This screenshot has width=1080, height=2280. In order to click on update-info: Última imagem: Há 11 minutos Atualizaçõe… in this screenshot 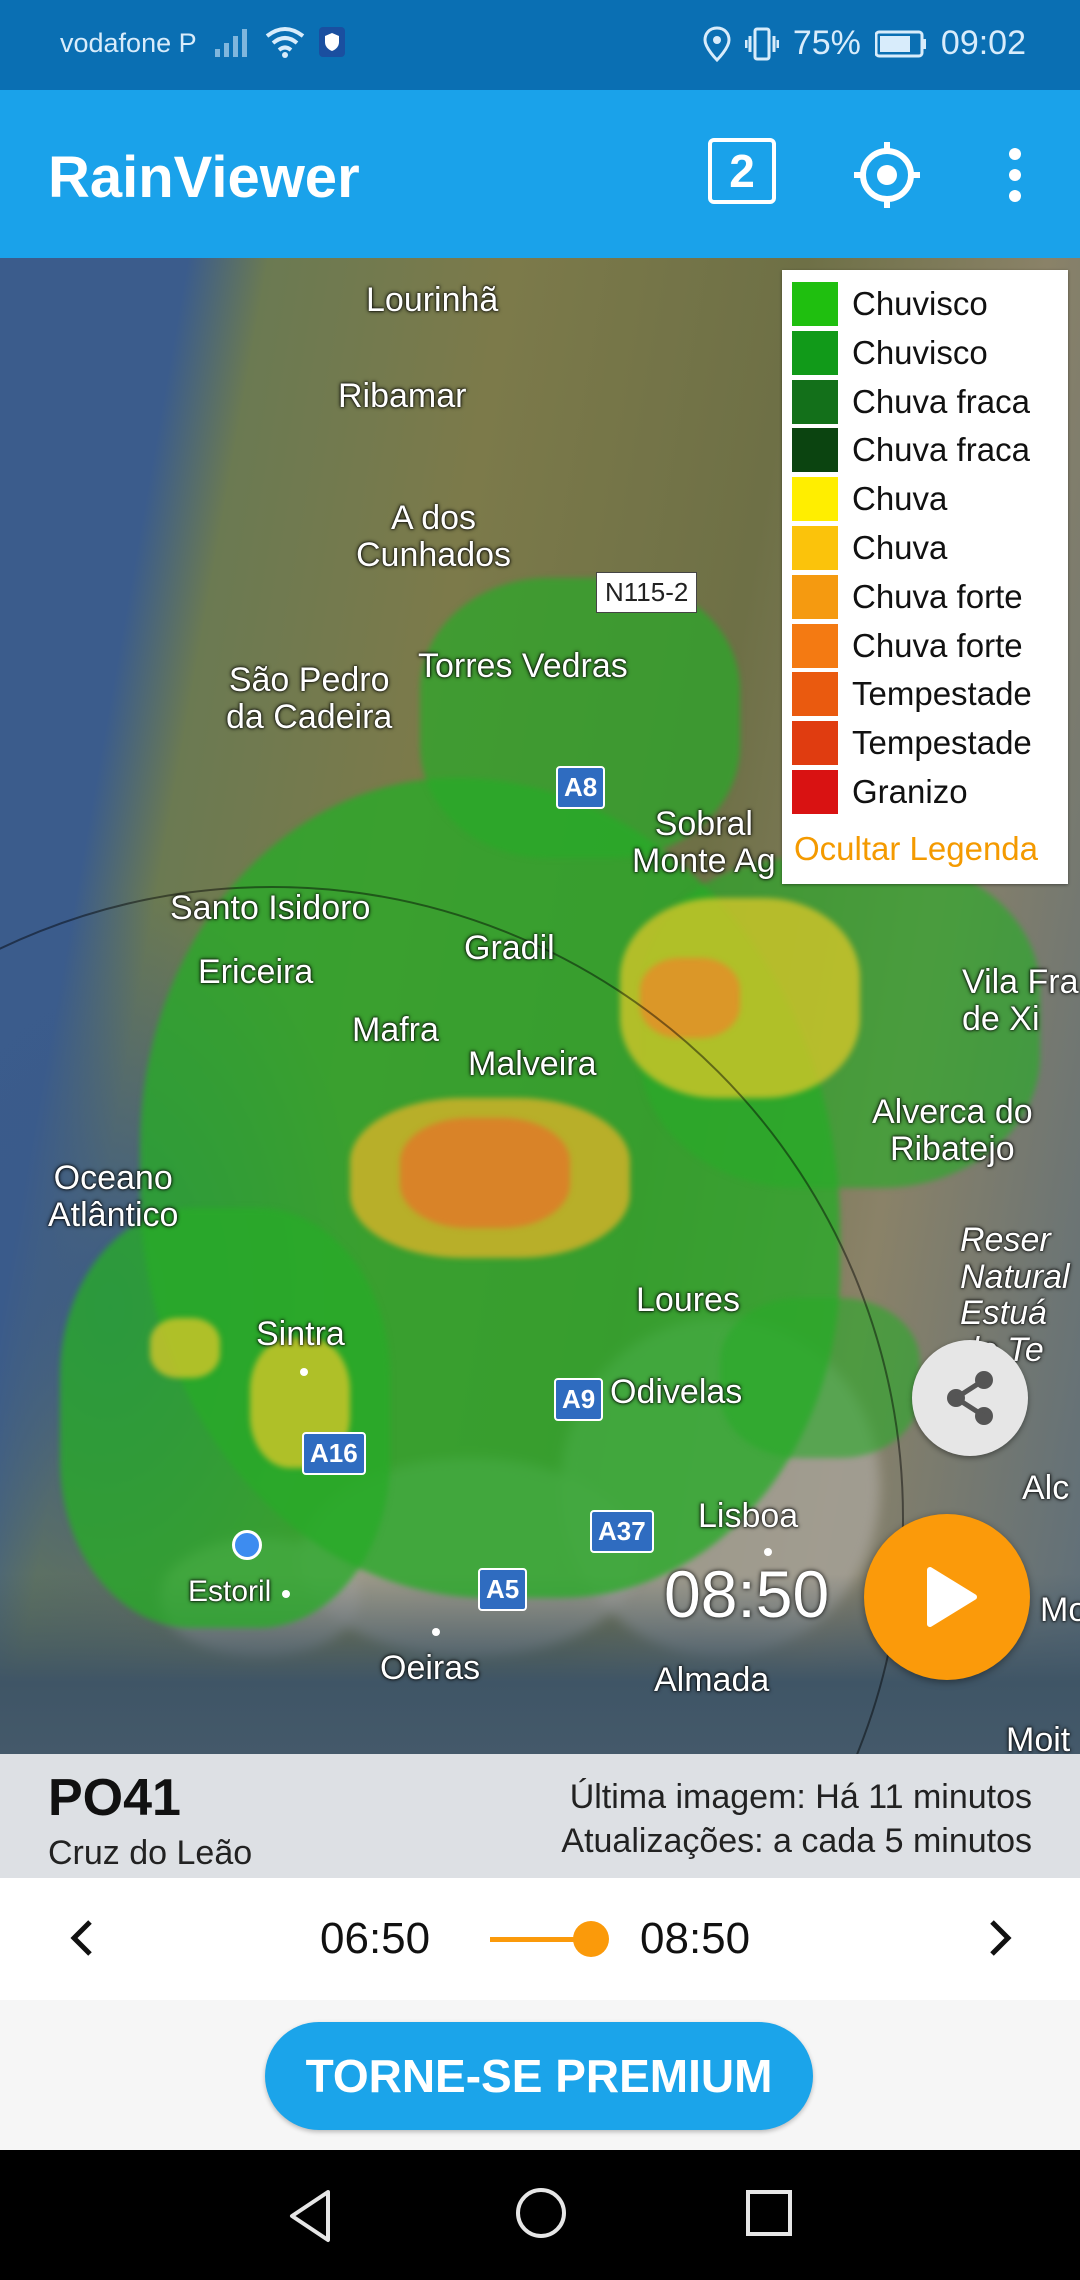, I will do `click(796, 1819)`.